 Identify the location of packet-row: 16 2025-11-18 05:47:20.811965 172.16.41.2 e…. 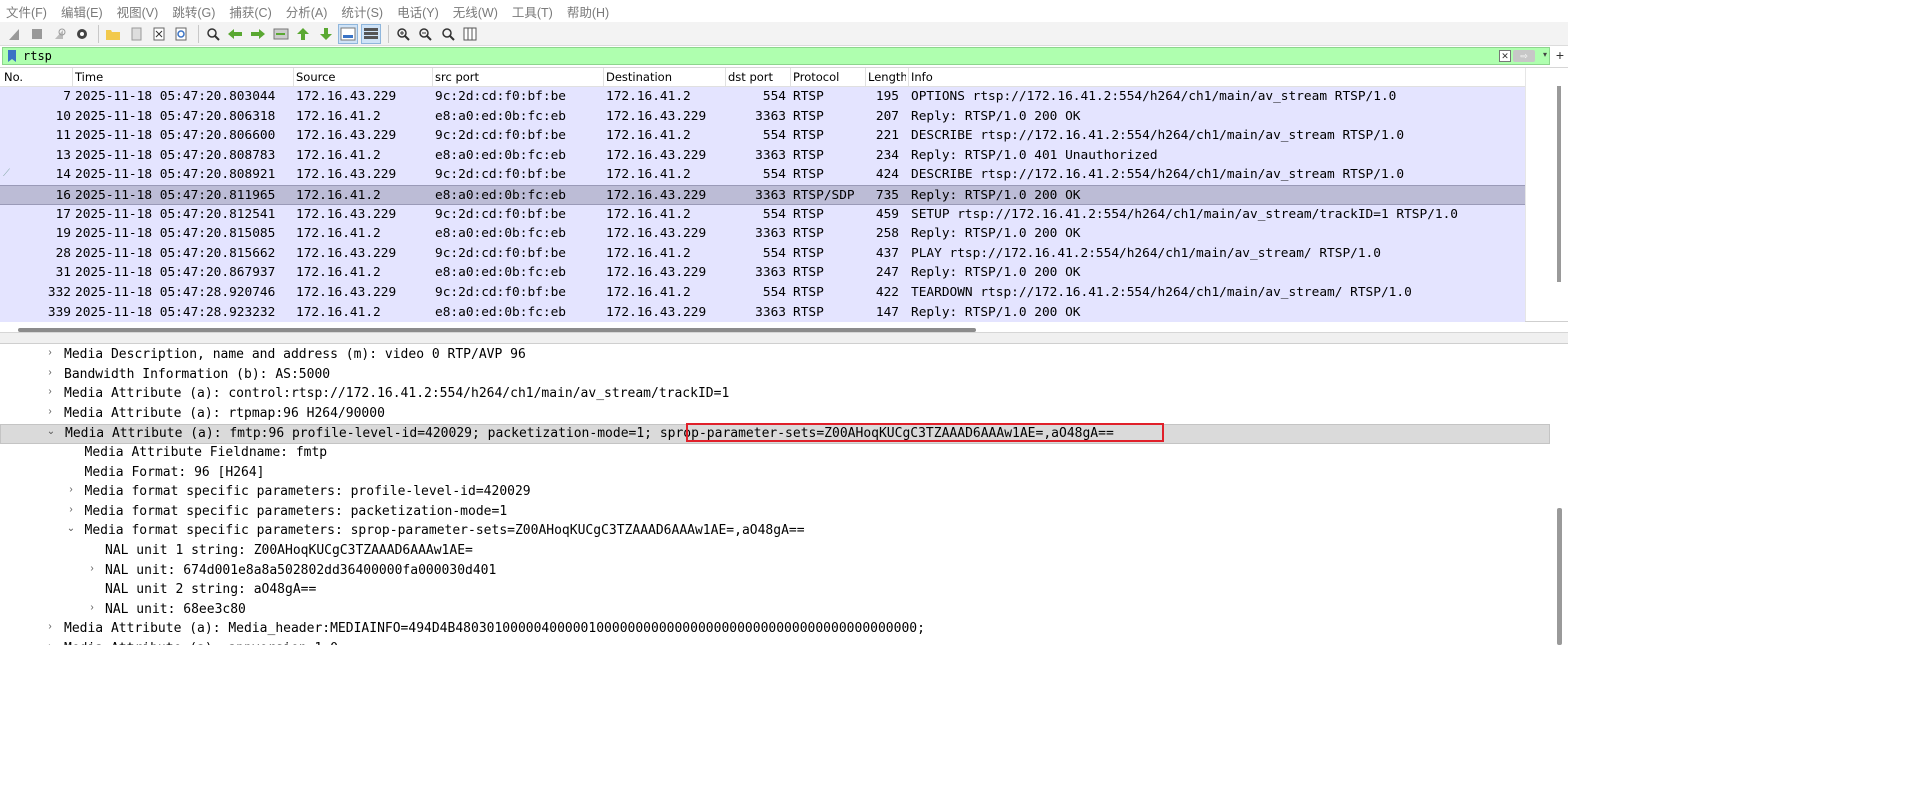
(762, 194).